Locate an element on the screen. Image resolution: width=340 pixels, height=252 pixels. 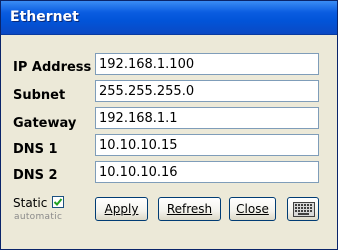
ip-address-label: IP Address is located at coordinates (52, 67).